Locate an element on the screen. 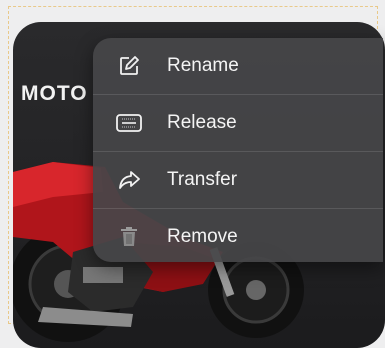 This screenshot has width=385, height=348. share-arrow-icon is located at coordinates (129, 180).